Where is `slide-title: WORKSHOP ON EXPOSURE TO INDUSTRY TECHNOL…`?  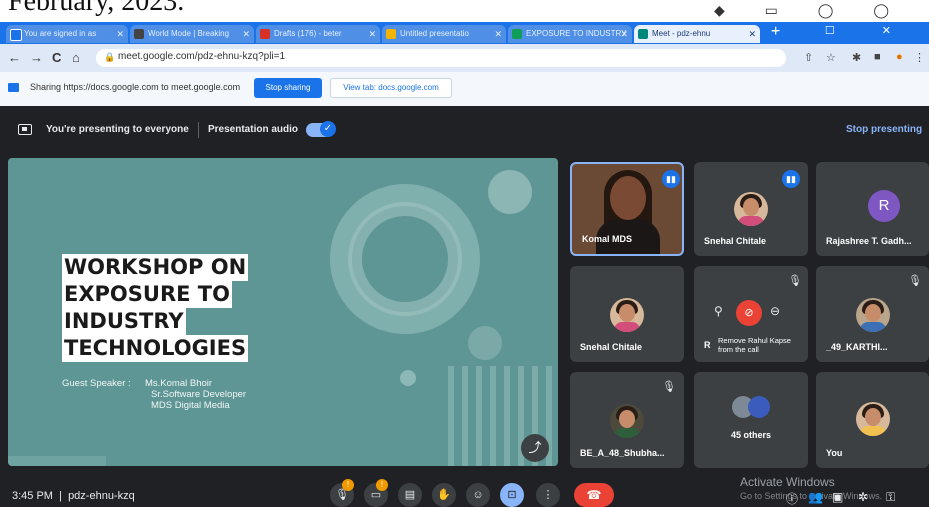
slide-title: WORKSHOP ON EXPOSURE TO INDUSTRY TECHNOL… is located at coordinates (155, 308).